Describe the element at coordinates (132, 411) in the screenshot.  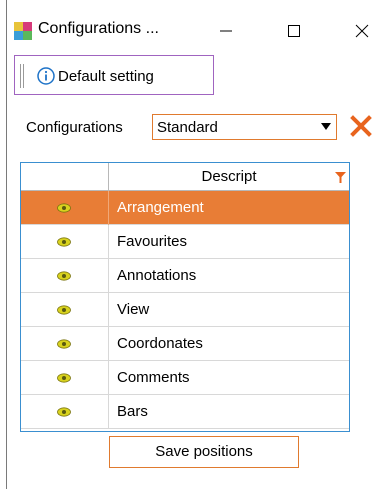
I see `row-label: Bars` at that location.